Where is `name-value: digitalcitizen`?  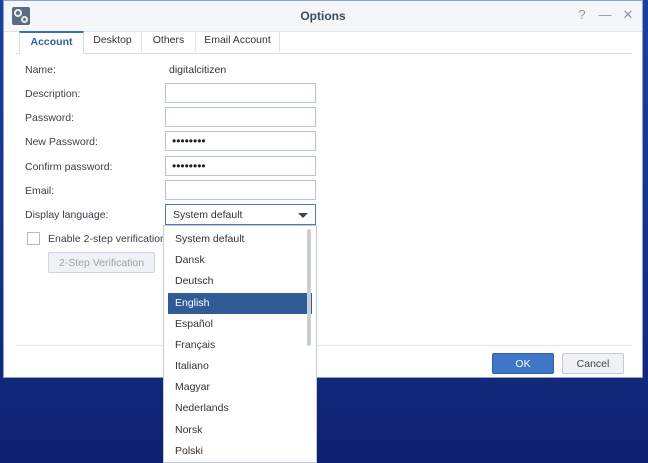
name-value: digitalcitizen is located at coordinates (198, 70).